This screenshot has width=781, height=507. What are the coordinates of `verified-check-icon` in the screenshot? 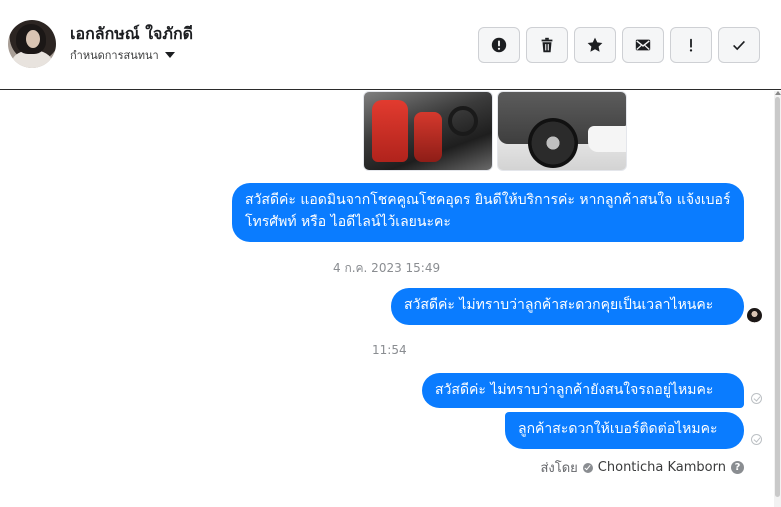 It's located at (587, 467).